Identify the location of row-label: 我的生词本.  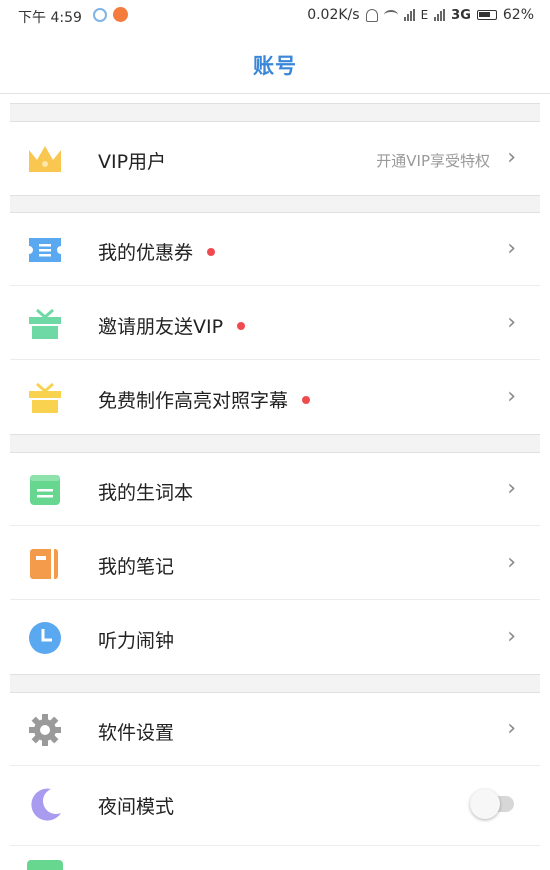
(146, 493).